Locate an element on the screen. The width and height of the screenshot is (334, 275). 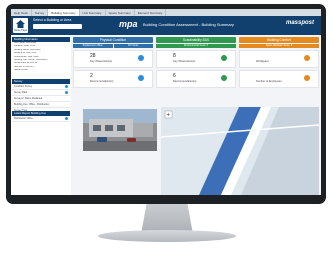
workspace-card: Workspace is located at coordinates (279, 59).